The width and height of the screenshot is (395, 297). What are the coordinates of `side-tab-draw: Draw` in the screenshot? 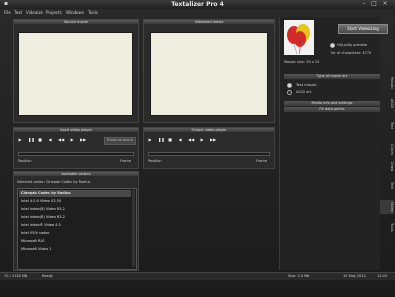 It's located at (387, 167).